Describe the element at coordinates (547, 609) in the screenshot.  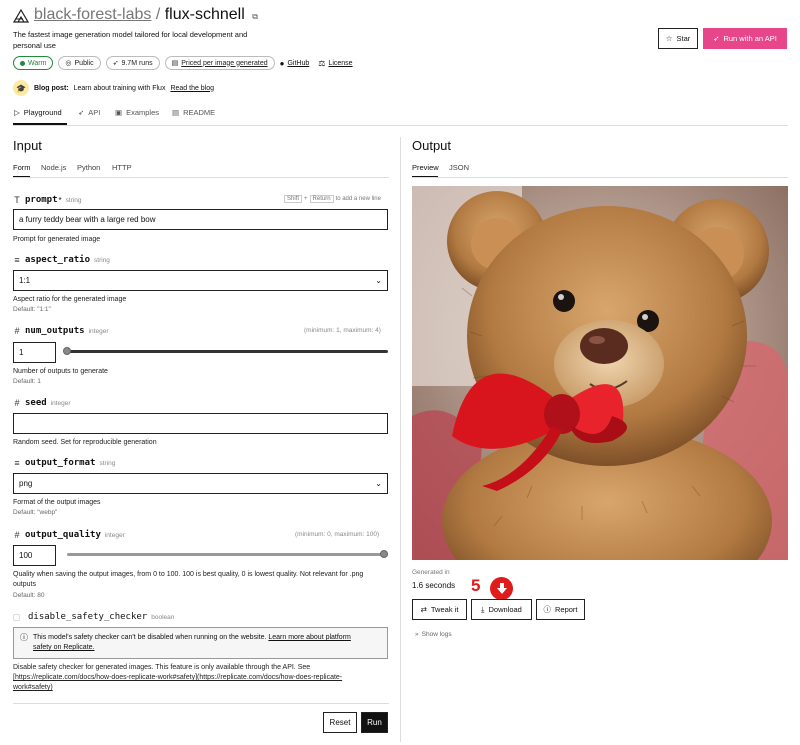
I see `alert-icon: ⓘ` at that location.